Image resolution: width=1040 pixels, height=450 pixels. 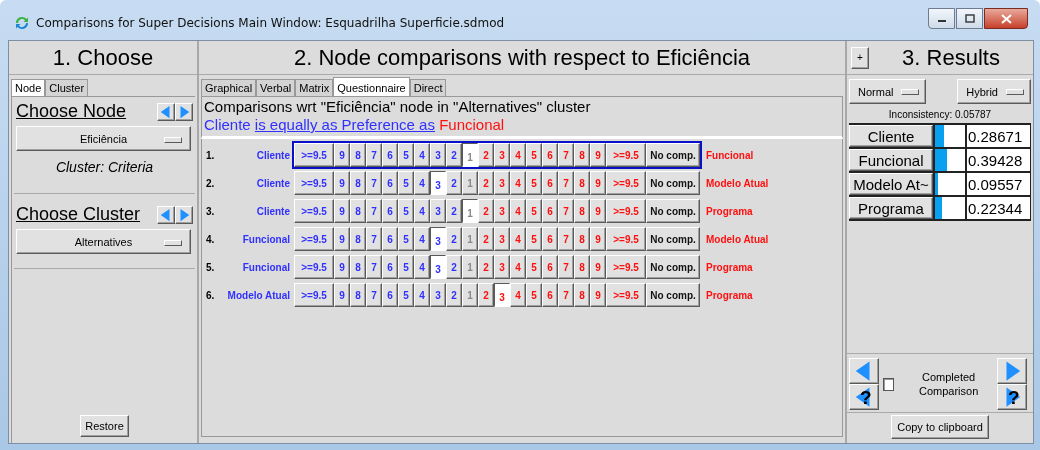 What do you see at coordinates (276, 87) in the screenshot?
I see `tab: Verbal` at bounding box center [276, 87].